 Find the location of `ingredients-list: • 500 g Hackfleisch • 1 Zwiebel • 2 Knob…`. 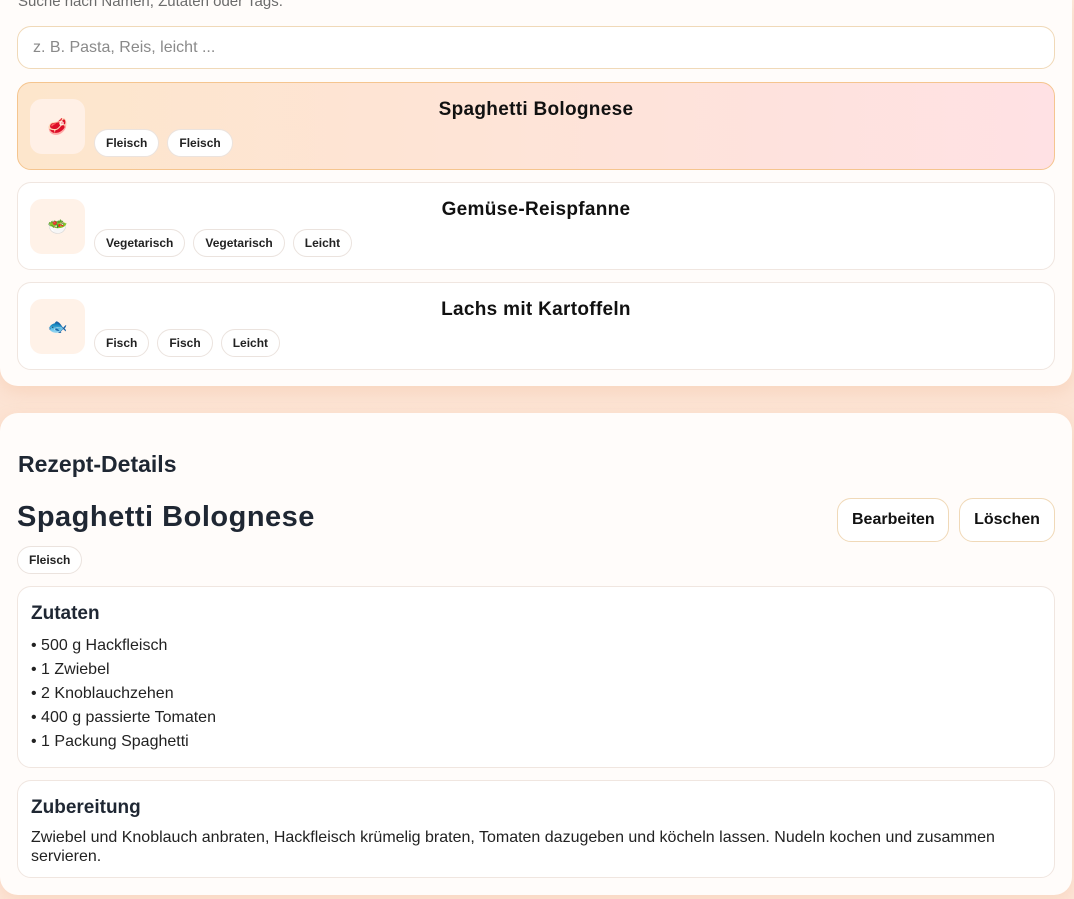

ingredients-list: • 500 g Hackfleisch • 1 Zwiebel • 2 Knob… is located at coordinates (123, 694).